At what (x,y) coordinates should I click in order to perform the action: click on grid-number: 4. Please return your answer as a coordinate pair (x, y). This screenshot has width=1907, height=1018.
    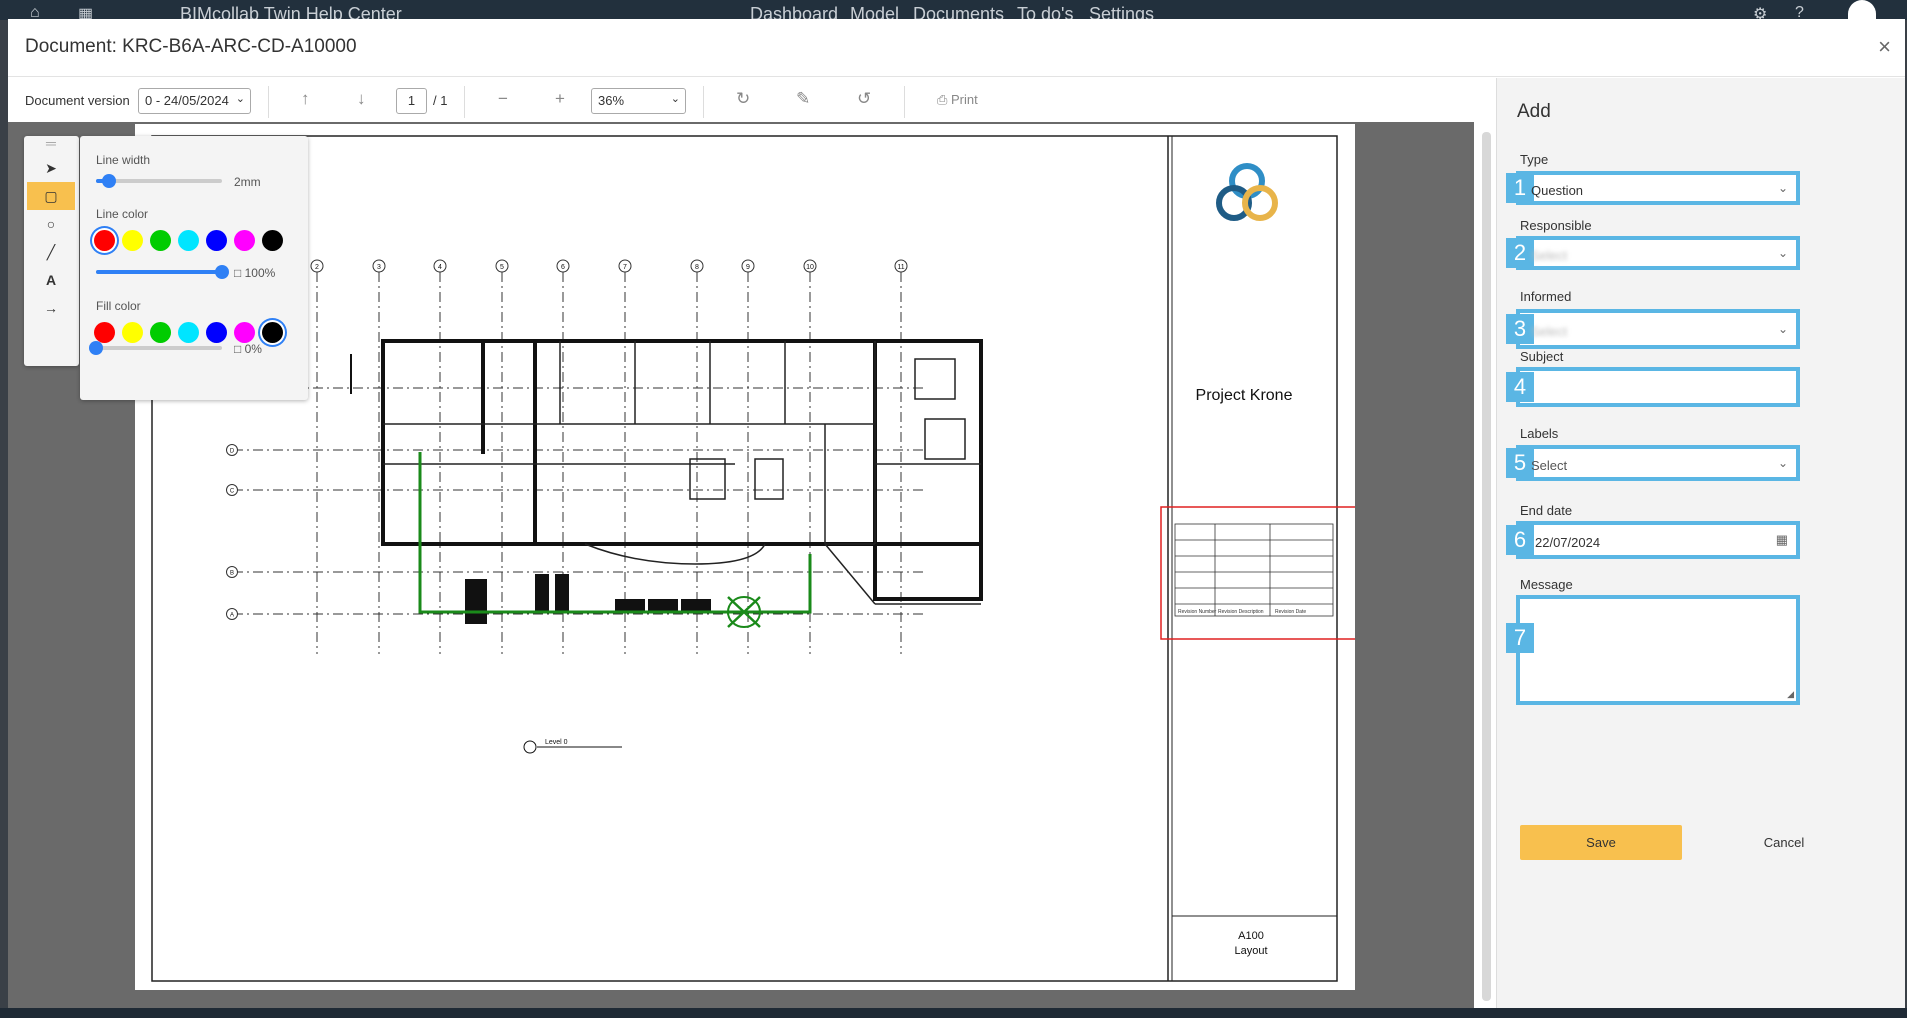
    Looking at the image, I should click on (440, 267).